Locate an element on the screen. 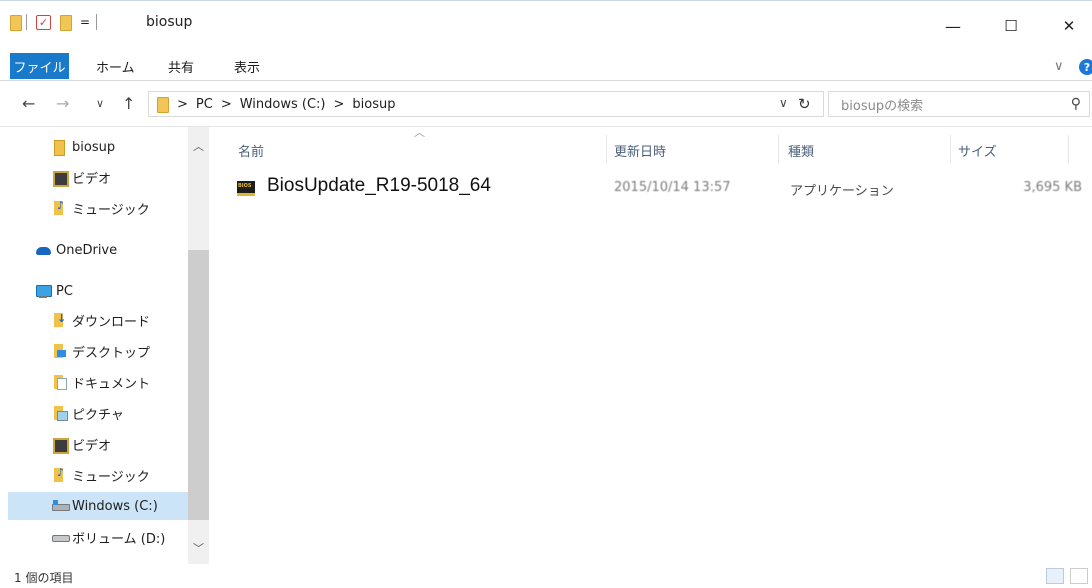  sidebar-item-videos: ビデオ is located at coordinates (81, 177).